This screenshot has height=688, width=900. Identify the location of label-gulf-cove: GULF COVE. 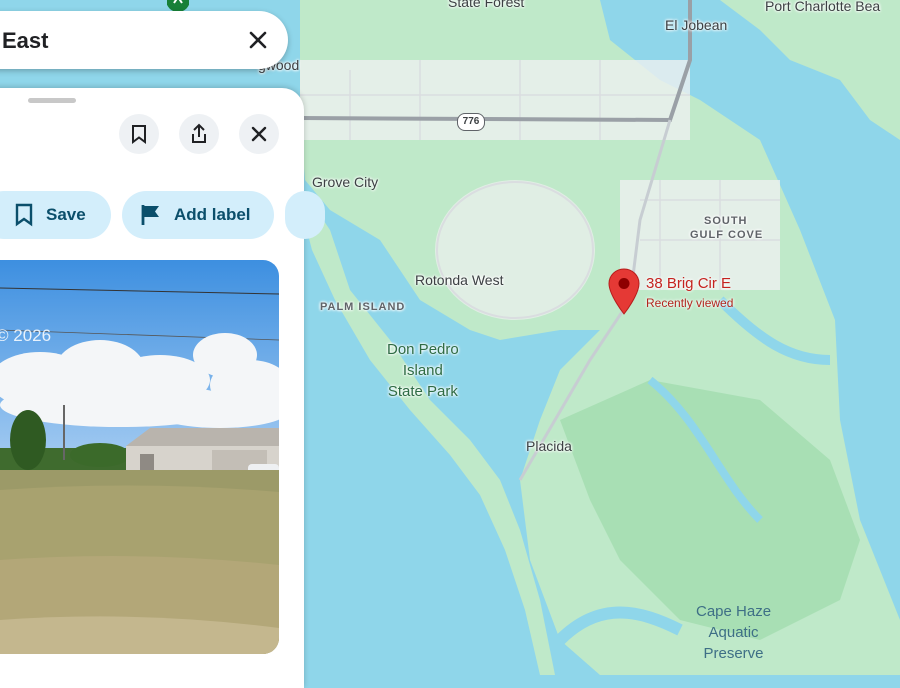
(727, 235).